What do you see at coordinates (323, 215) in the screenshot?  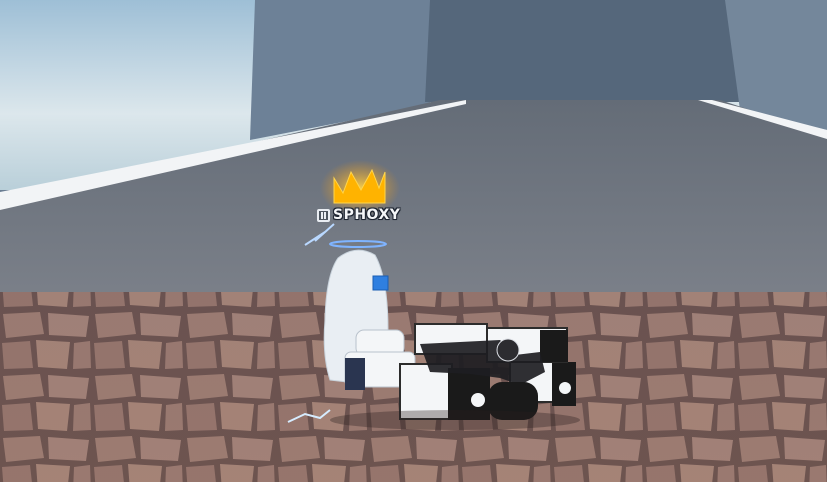 I see `badge-icon` at bounding box center [323, 215].